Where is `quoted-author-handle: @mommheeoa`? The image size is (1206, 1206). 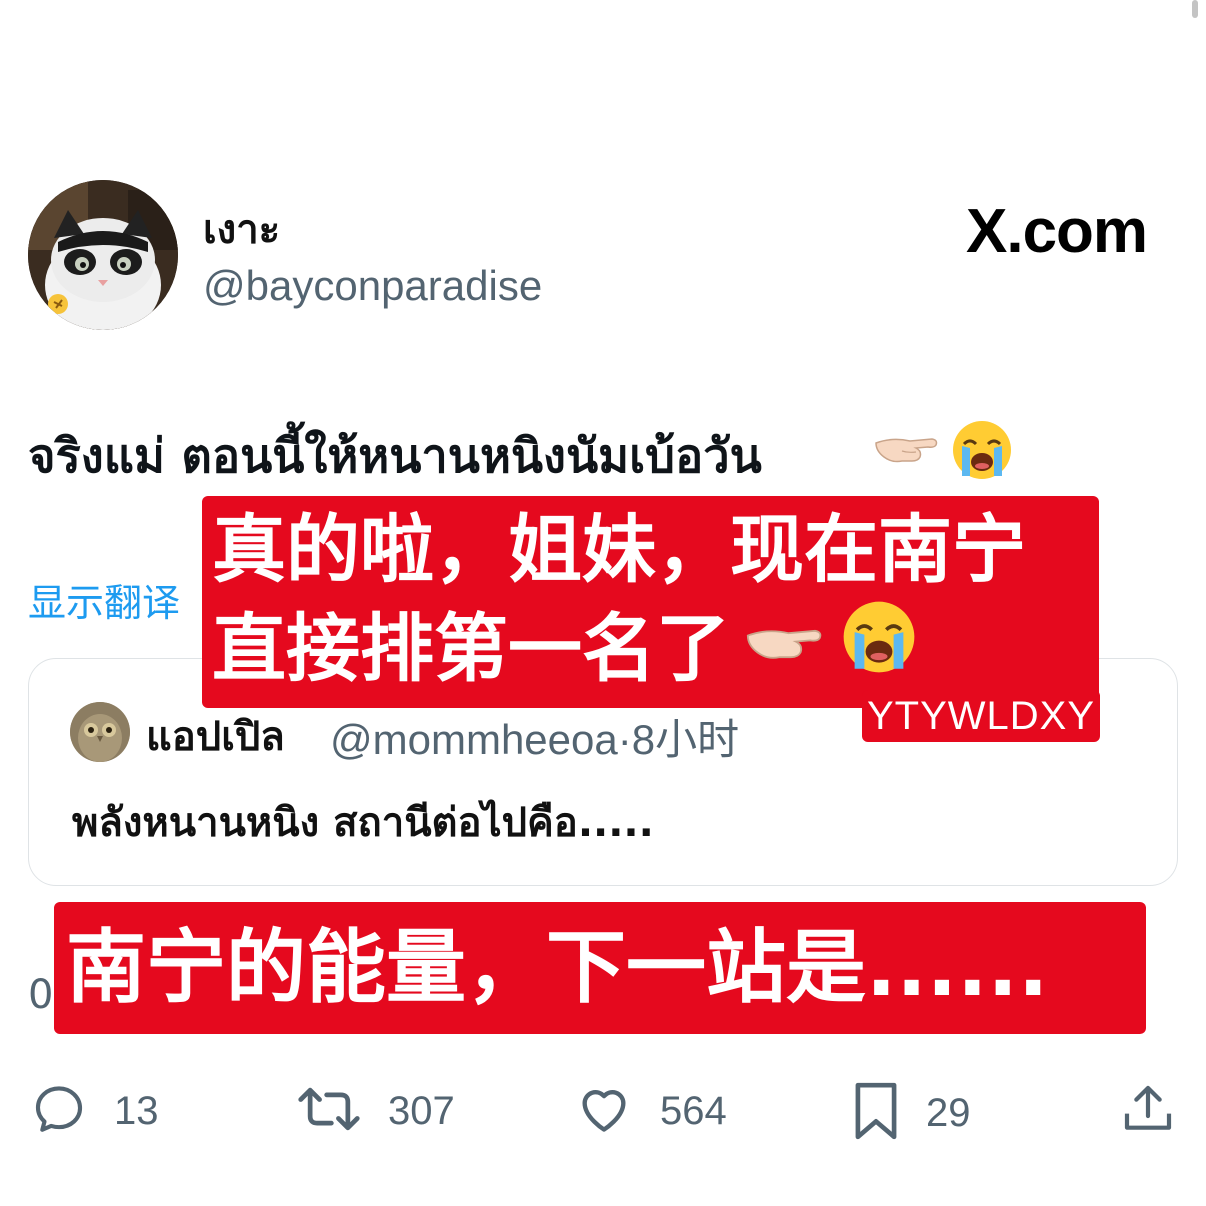
quoted-author-handle: @mommheeoa is located at coordinates (474, 739).